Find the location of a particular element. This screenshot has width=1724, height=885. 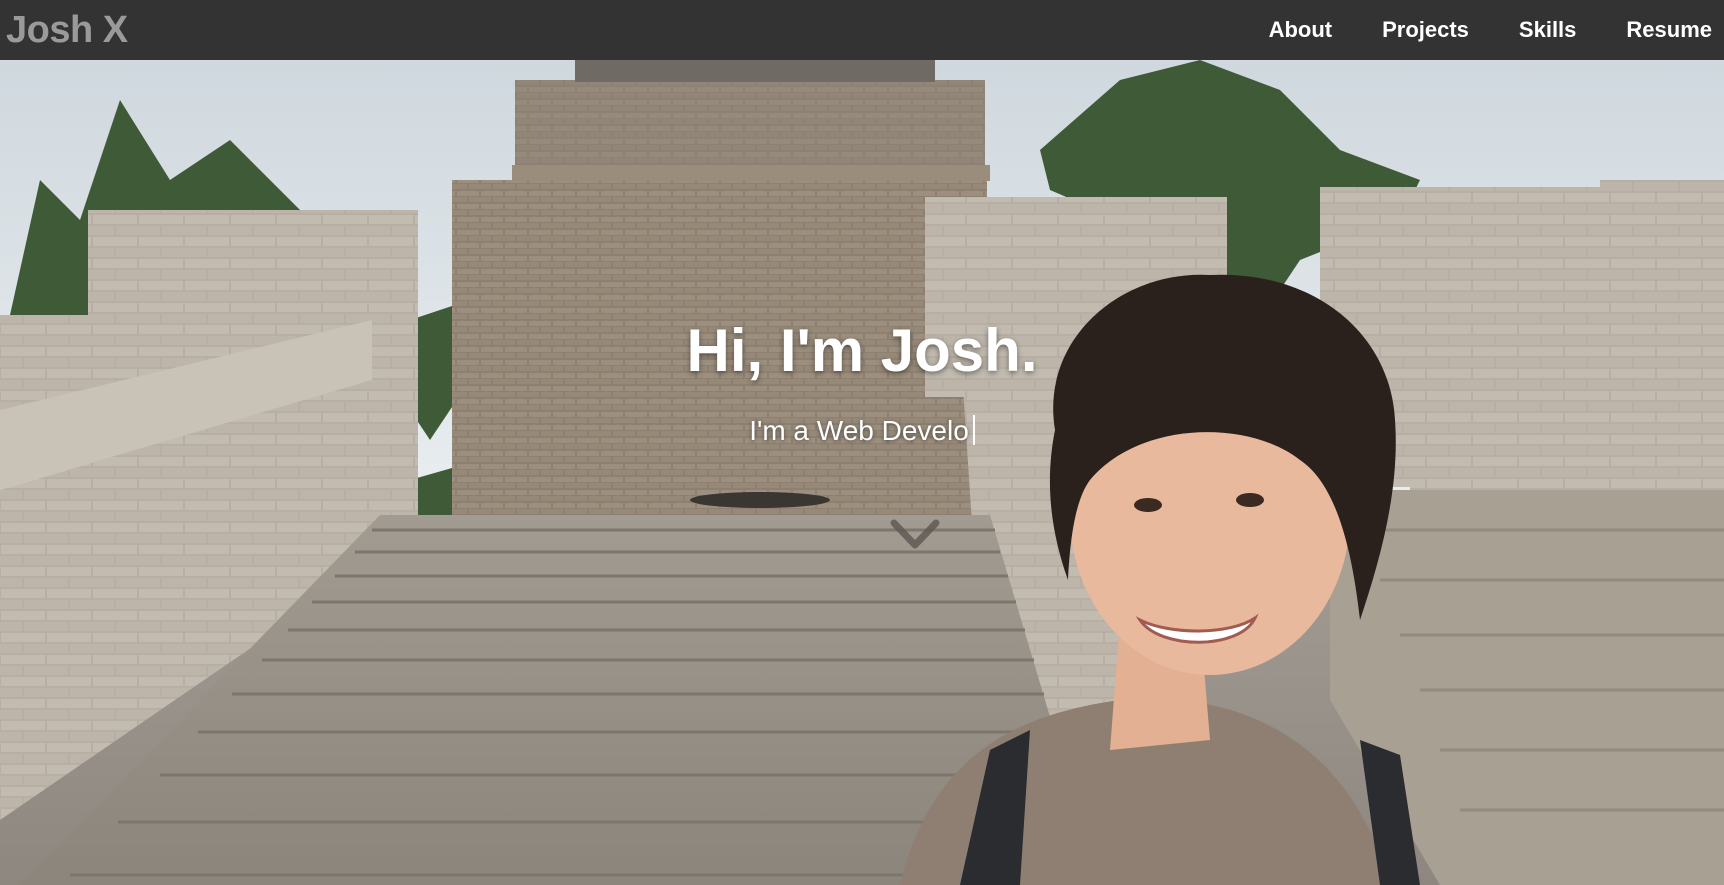

nav-link-projects: Projects is located at coordinates (1425, 30).